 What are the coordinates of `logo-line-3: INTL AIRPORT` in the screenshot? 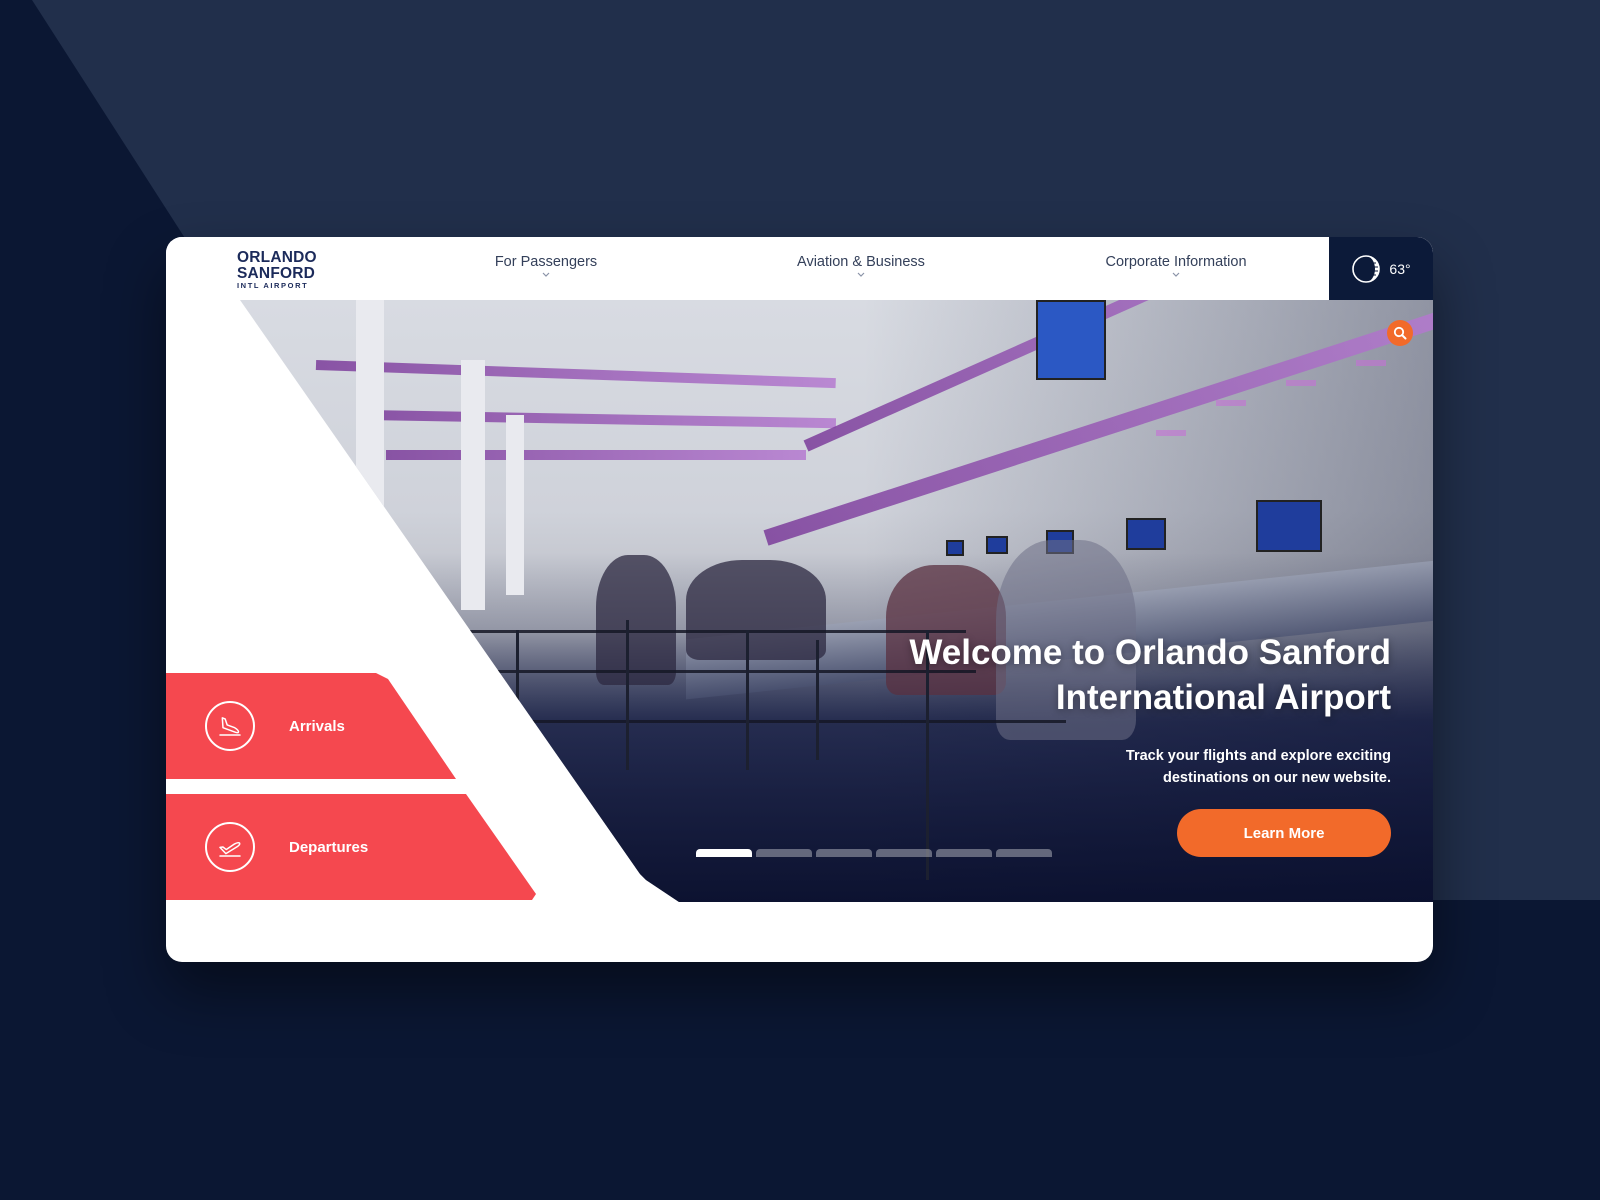 It's located at (273, 285).